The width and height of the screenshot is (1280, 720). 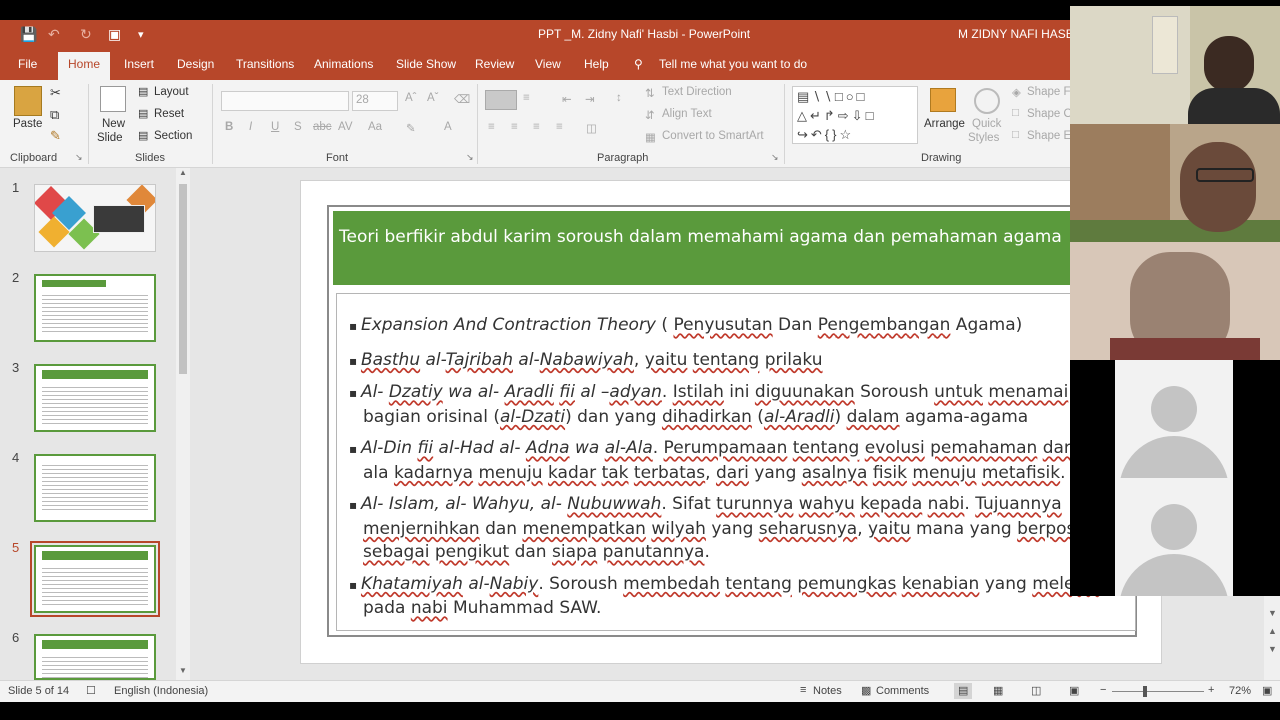 I want to click on paste-icon, so click(x=28, y=101).